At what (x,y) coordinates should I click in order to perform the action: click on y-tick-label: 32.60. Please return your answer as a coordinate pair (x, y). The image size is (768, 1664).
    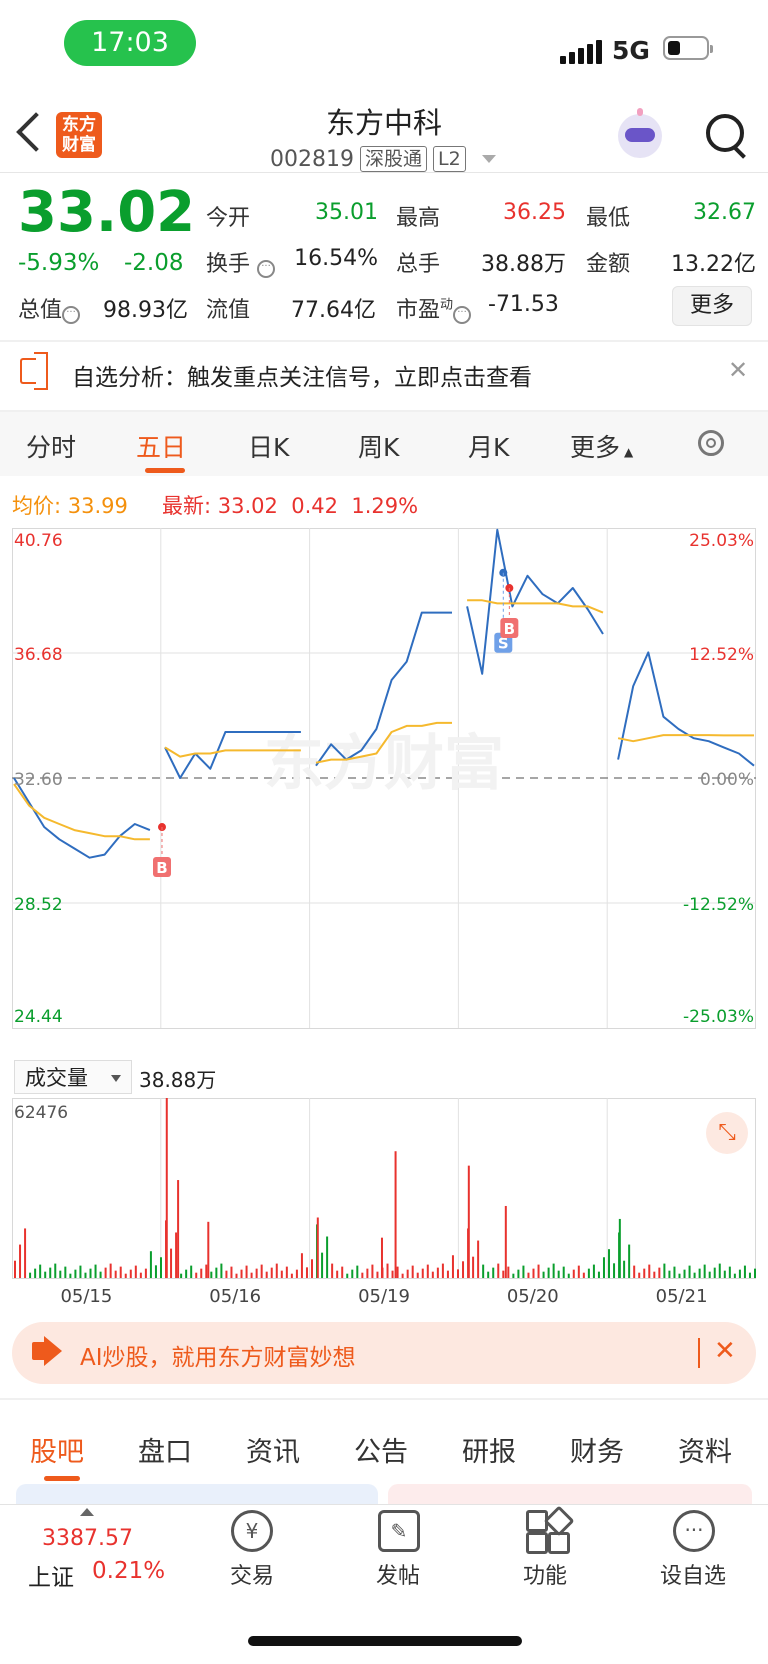
    Looking at the image, I should click on (38, 780).